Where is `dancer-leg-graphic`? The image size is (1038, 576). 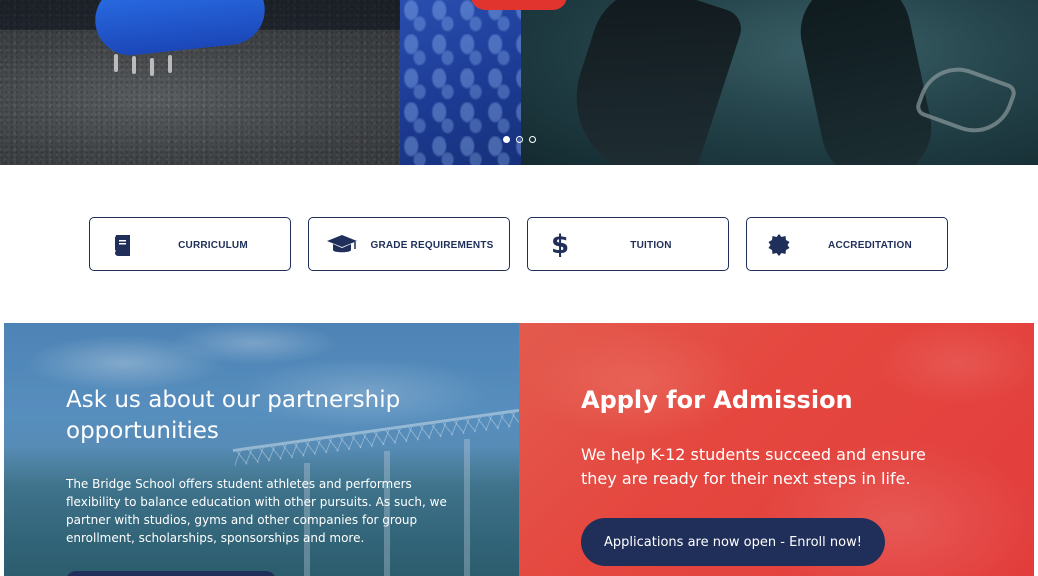 dancer-leg-graphic is located at coordinates (866, 82).